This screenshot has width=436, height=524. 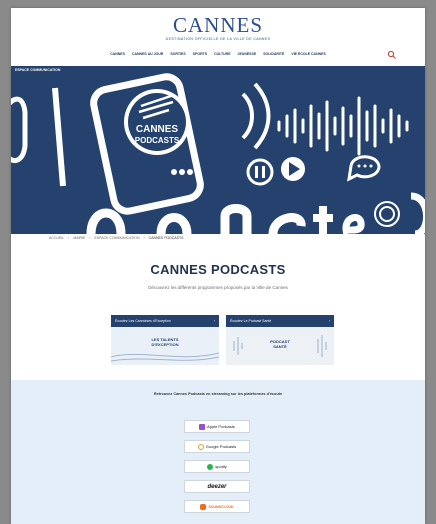 What do you see at coordinates (203, 506) in the screenshot?
I see `soundcloud-icon` at bounding box center [203, 506].